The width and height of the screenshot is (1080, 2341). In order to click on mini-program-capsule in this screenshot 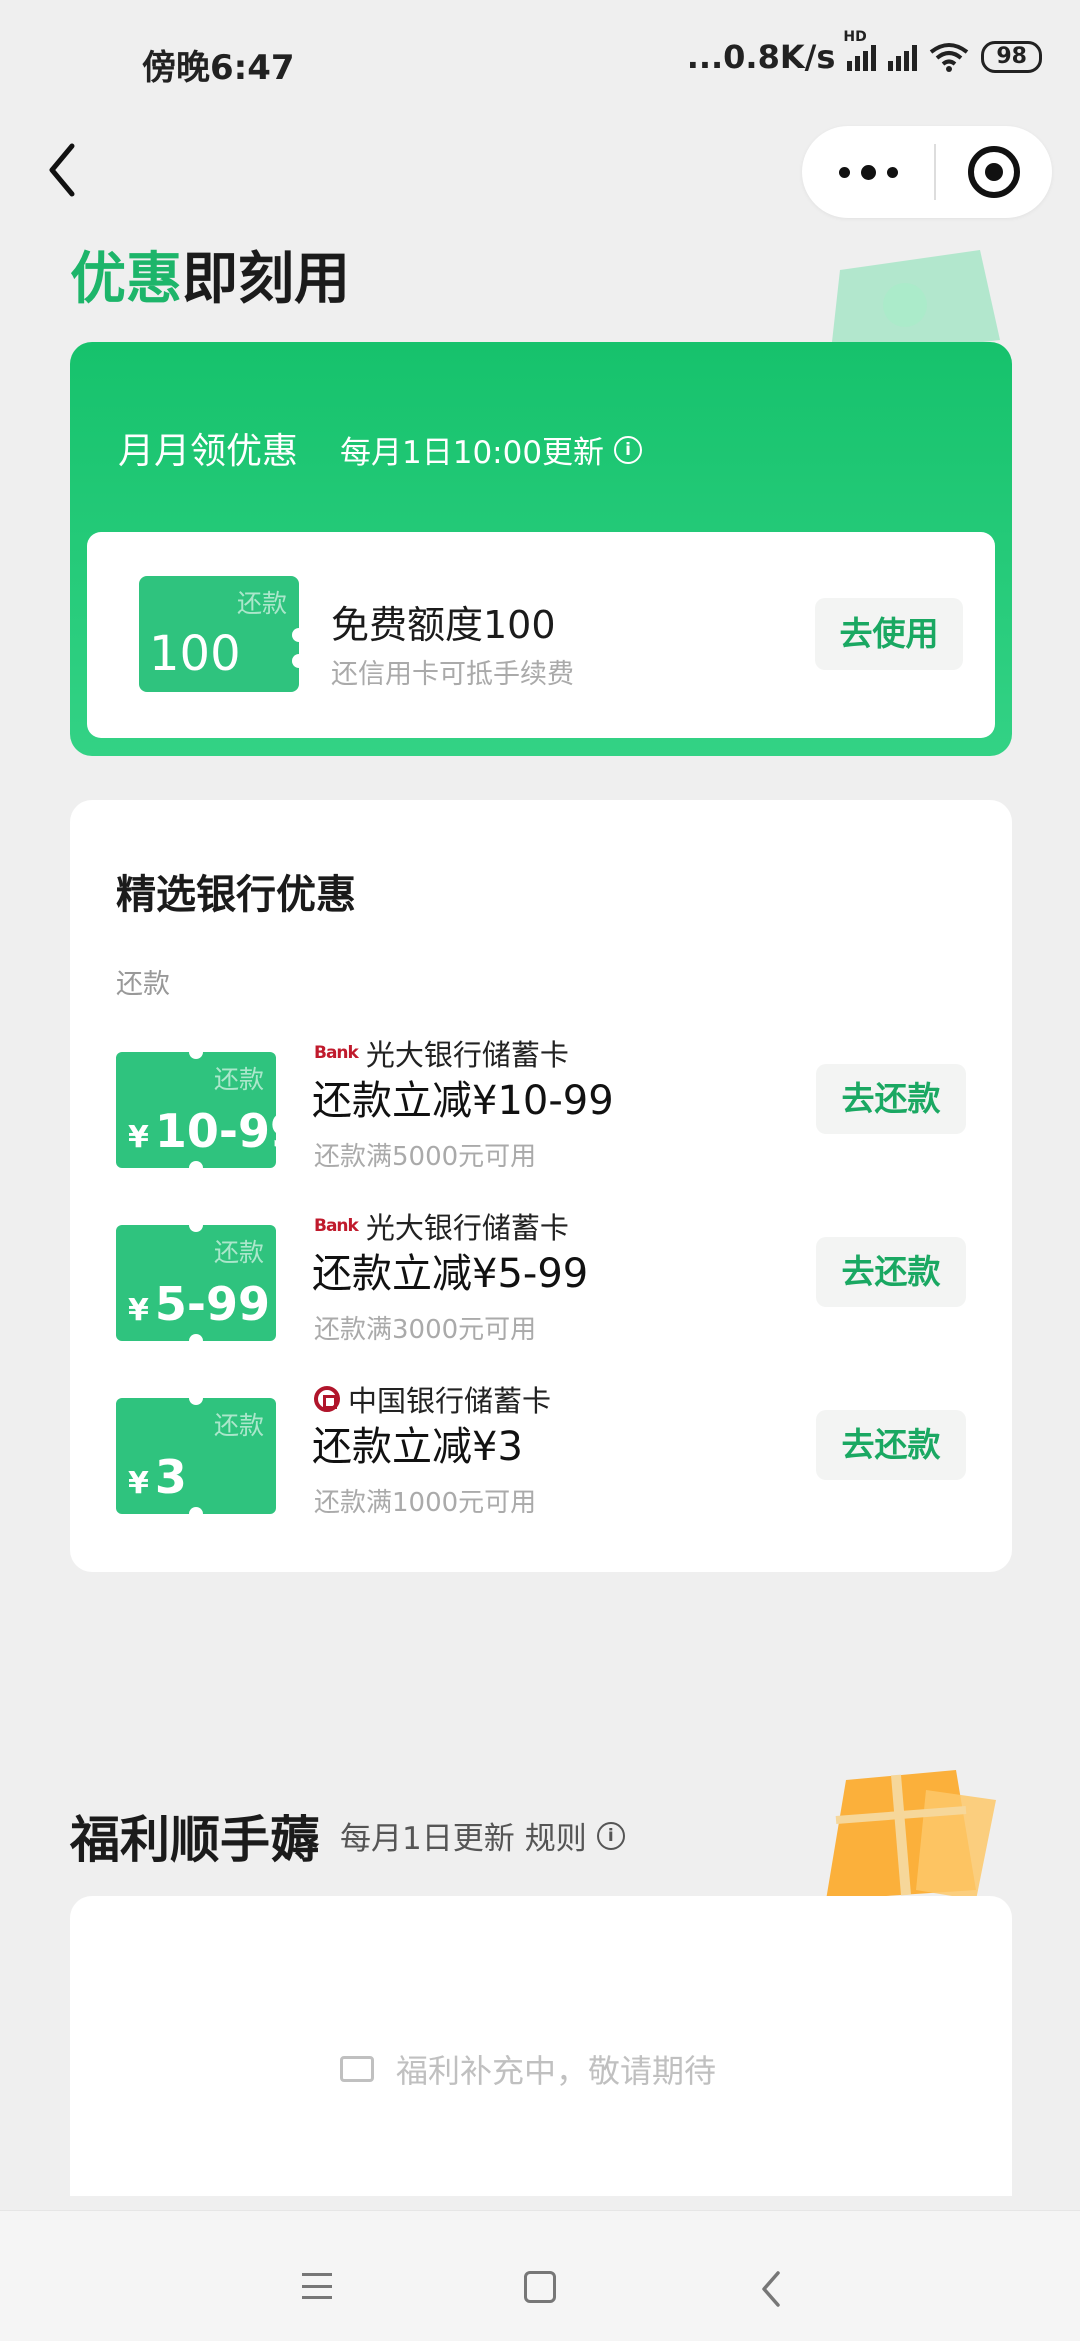, I will do `click(927, 172)`.